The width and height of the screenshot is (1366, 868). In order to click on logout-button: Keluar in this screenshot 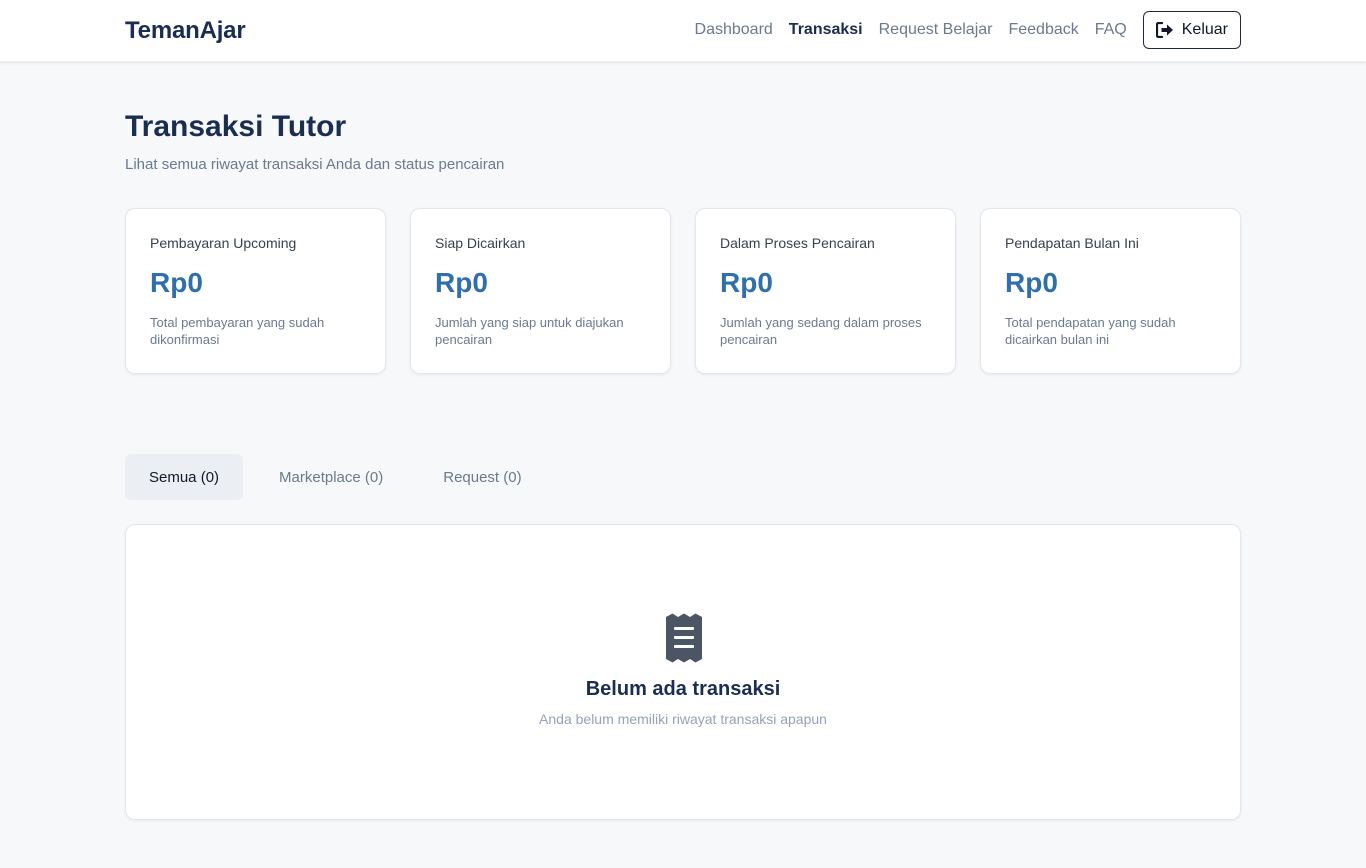, I will do `click(1191, 30)`.